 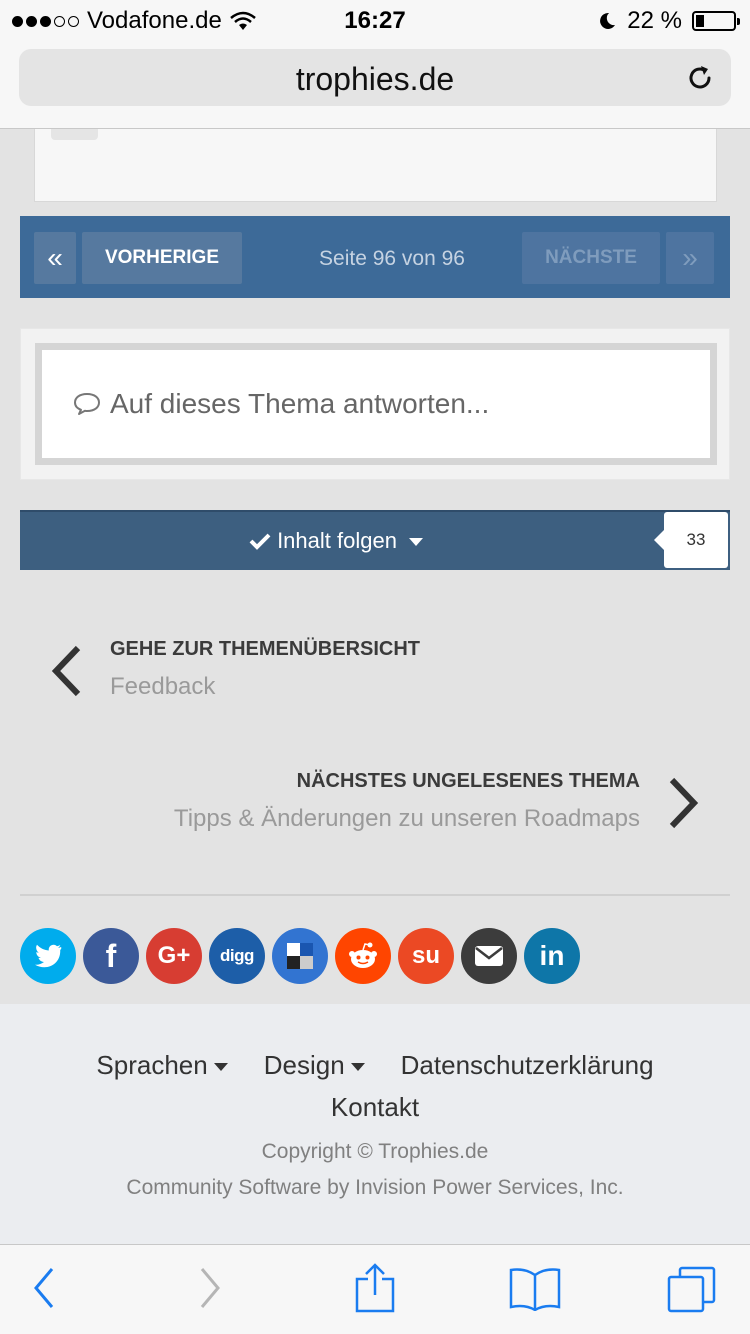 What do you see at coordinates (260, 541) in the screenshot?
I see `checkmark-icon` at bounding box center [260, 541].